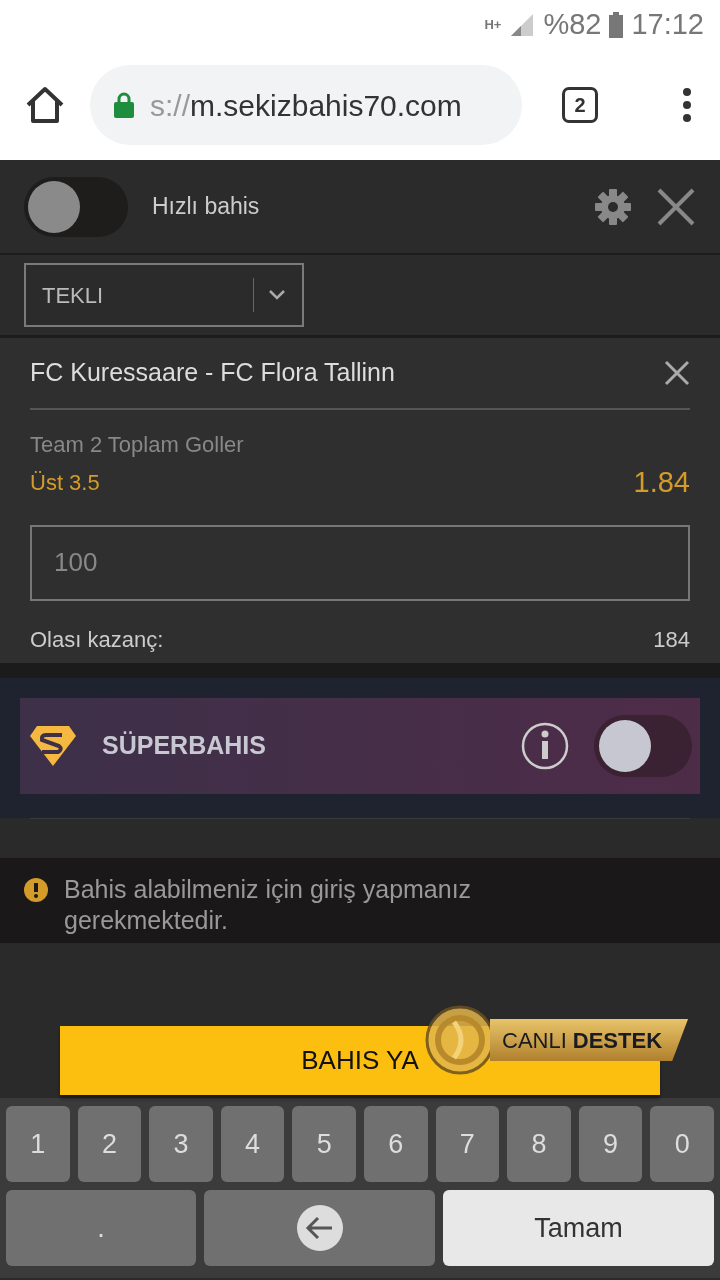 The height and width of the screenshot is (1280, 720). What do you see at coordinates (97, 639) in the screenshot?
I see `winnings-label: Olası kazanç:` at bounding box center [97, 639].